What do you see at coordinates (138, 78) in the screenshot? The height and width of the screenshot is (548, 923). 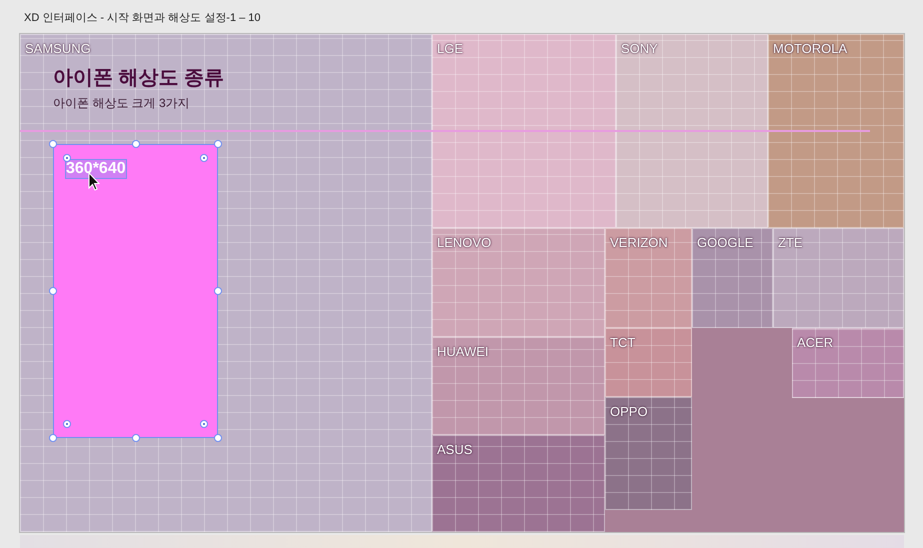 I see `heading: 아이폰 해상도 종류` at bounding box center [138, 78].